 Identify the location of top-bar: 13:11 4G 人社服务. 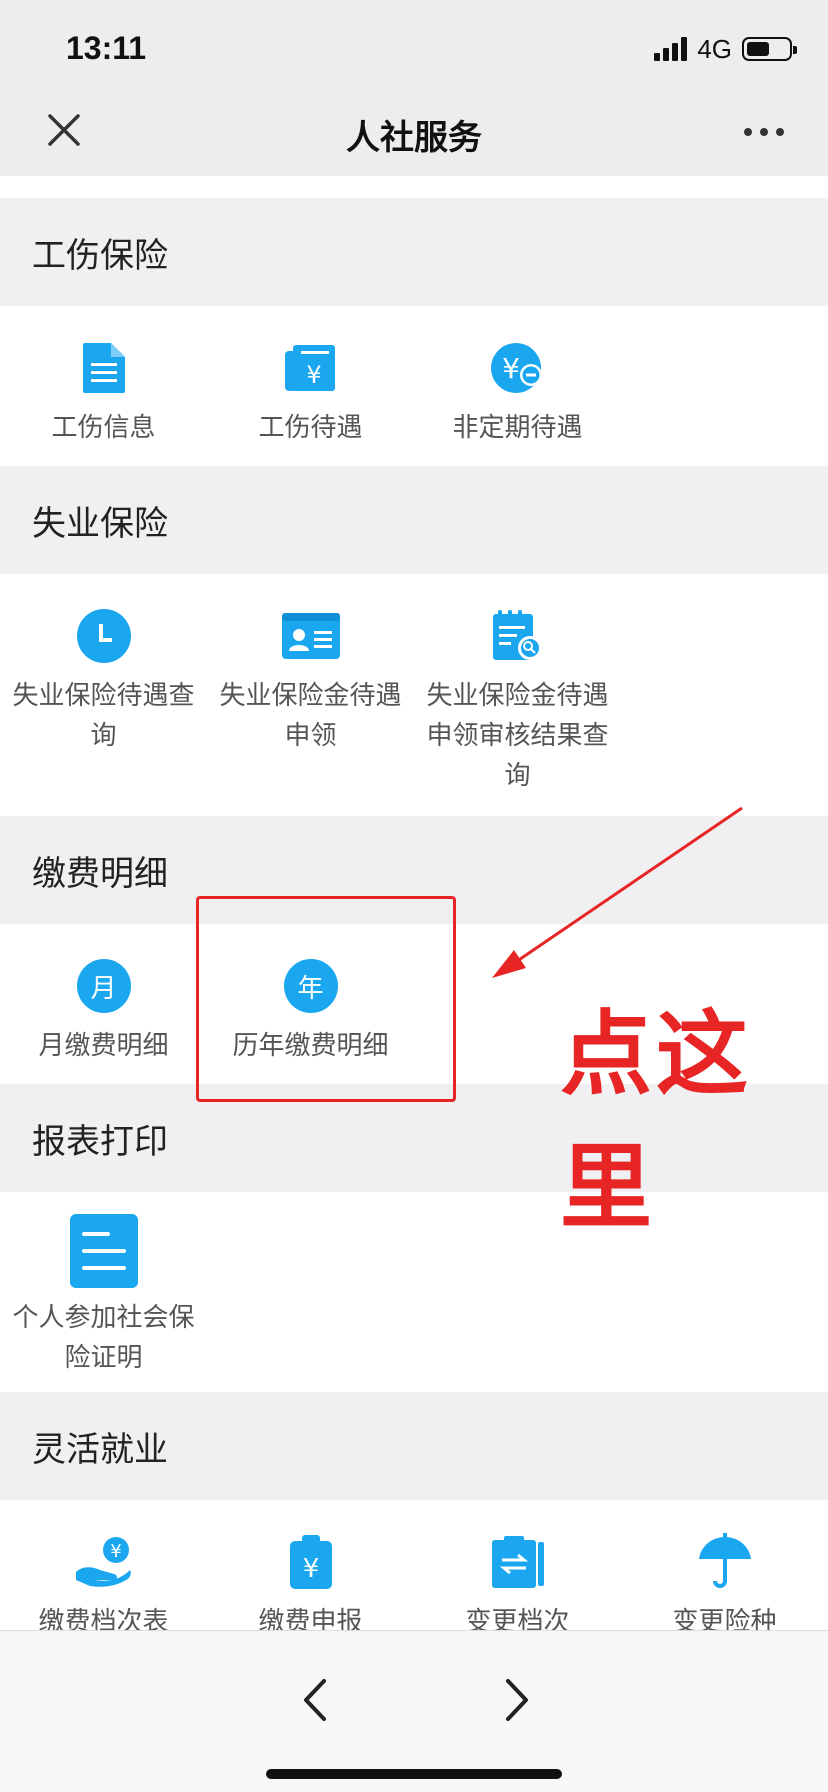
(414, 88).